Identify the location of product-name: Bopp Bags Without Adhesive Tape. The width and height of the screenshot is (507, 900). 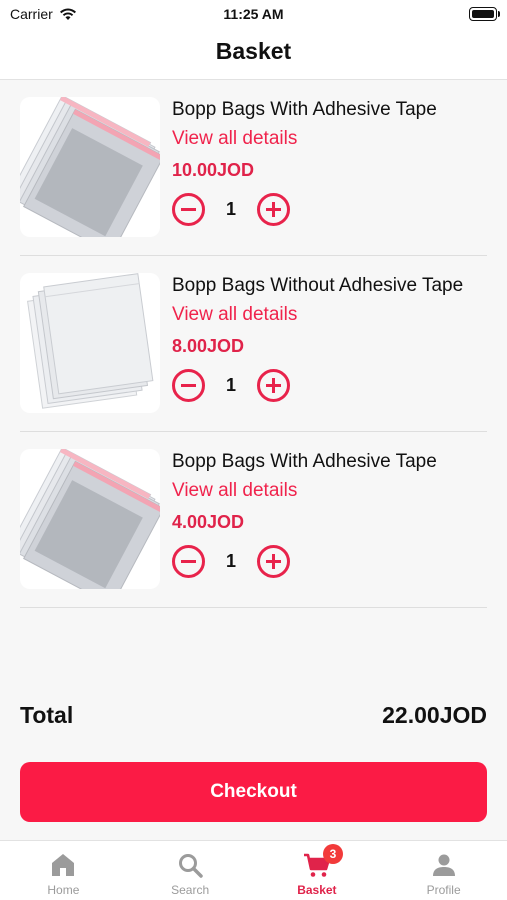
(318, 285).